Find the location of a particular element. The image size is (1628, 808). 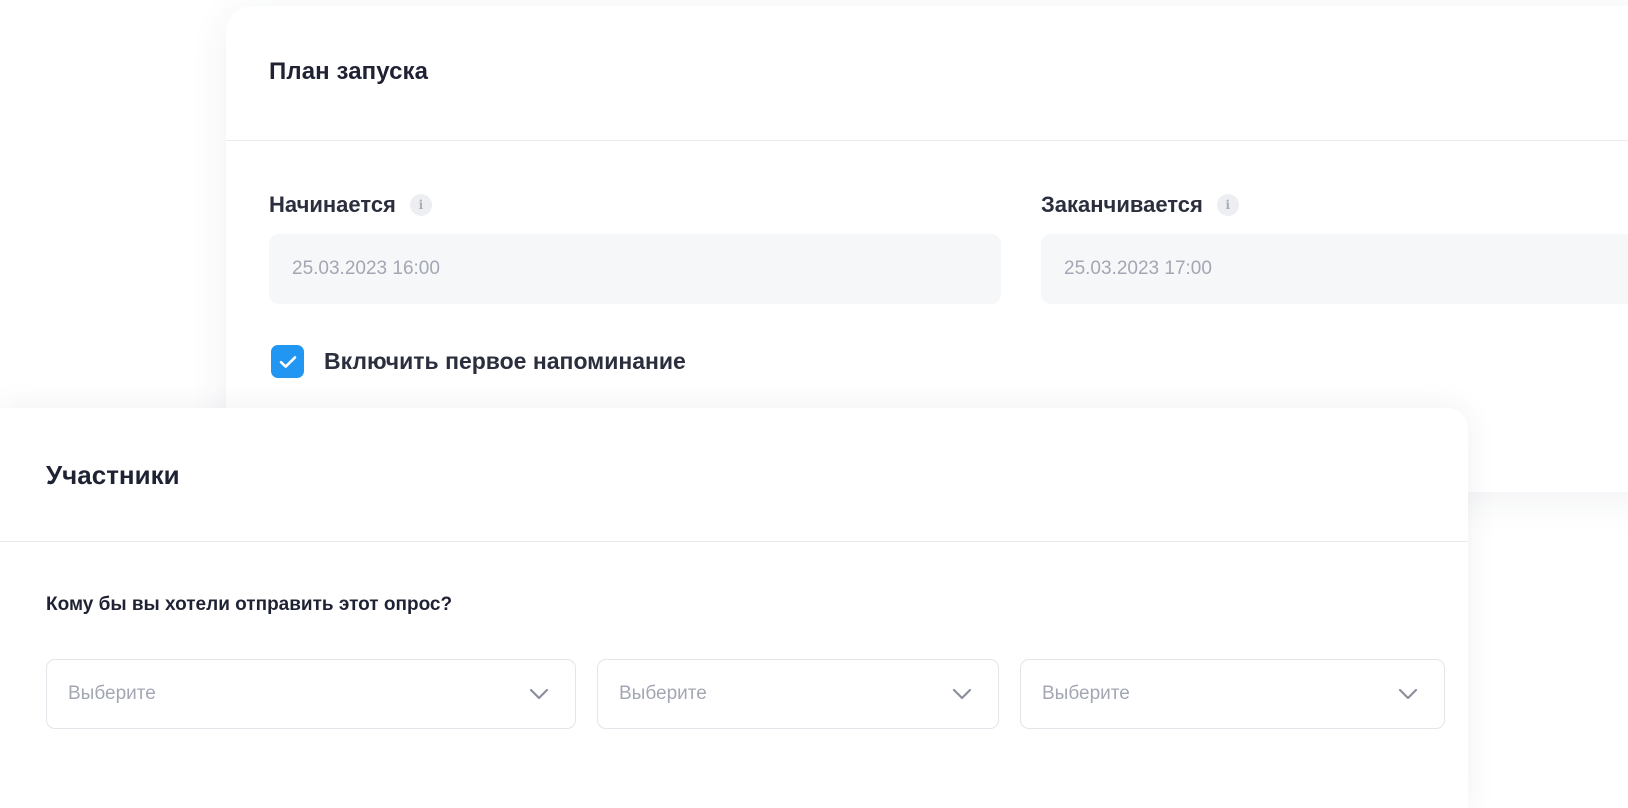

checkmark-icon is located at coordinates (287, 361).